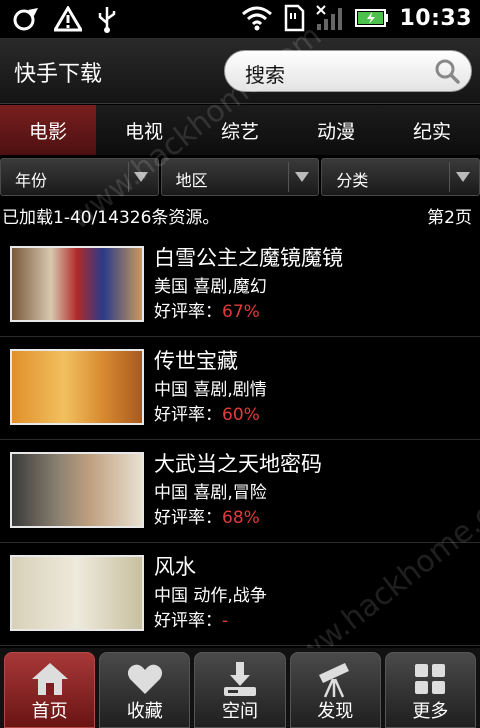 The height and width of the screenshot is (728, 480). I want to click on nav-label: 空间, so click(240, 711).